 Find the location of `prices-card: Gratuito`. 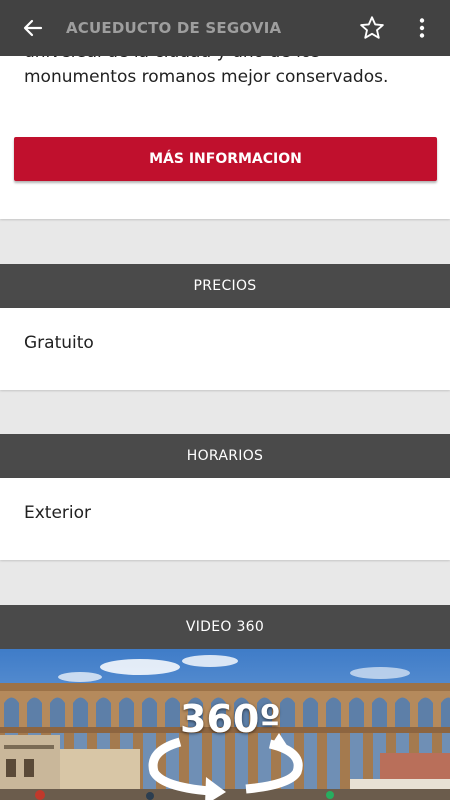

prices-card: Gratuito is located at coordinates (225, 349).